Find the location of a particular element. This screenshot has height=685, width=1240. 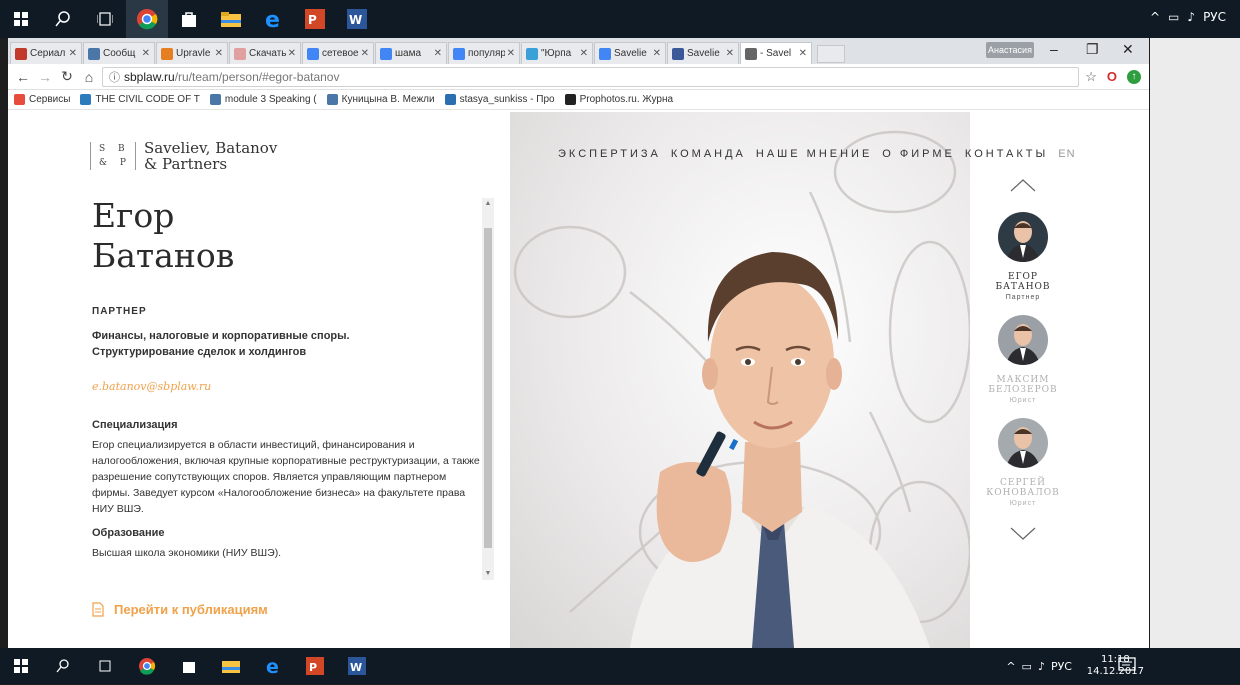

store-taskbar-button-bottom is located at coordinates (189, 666).